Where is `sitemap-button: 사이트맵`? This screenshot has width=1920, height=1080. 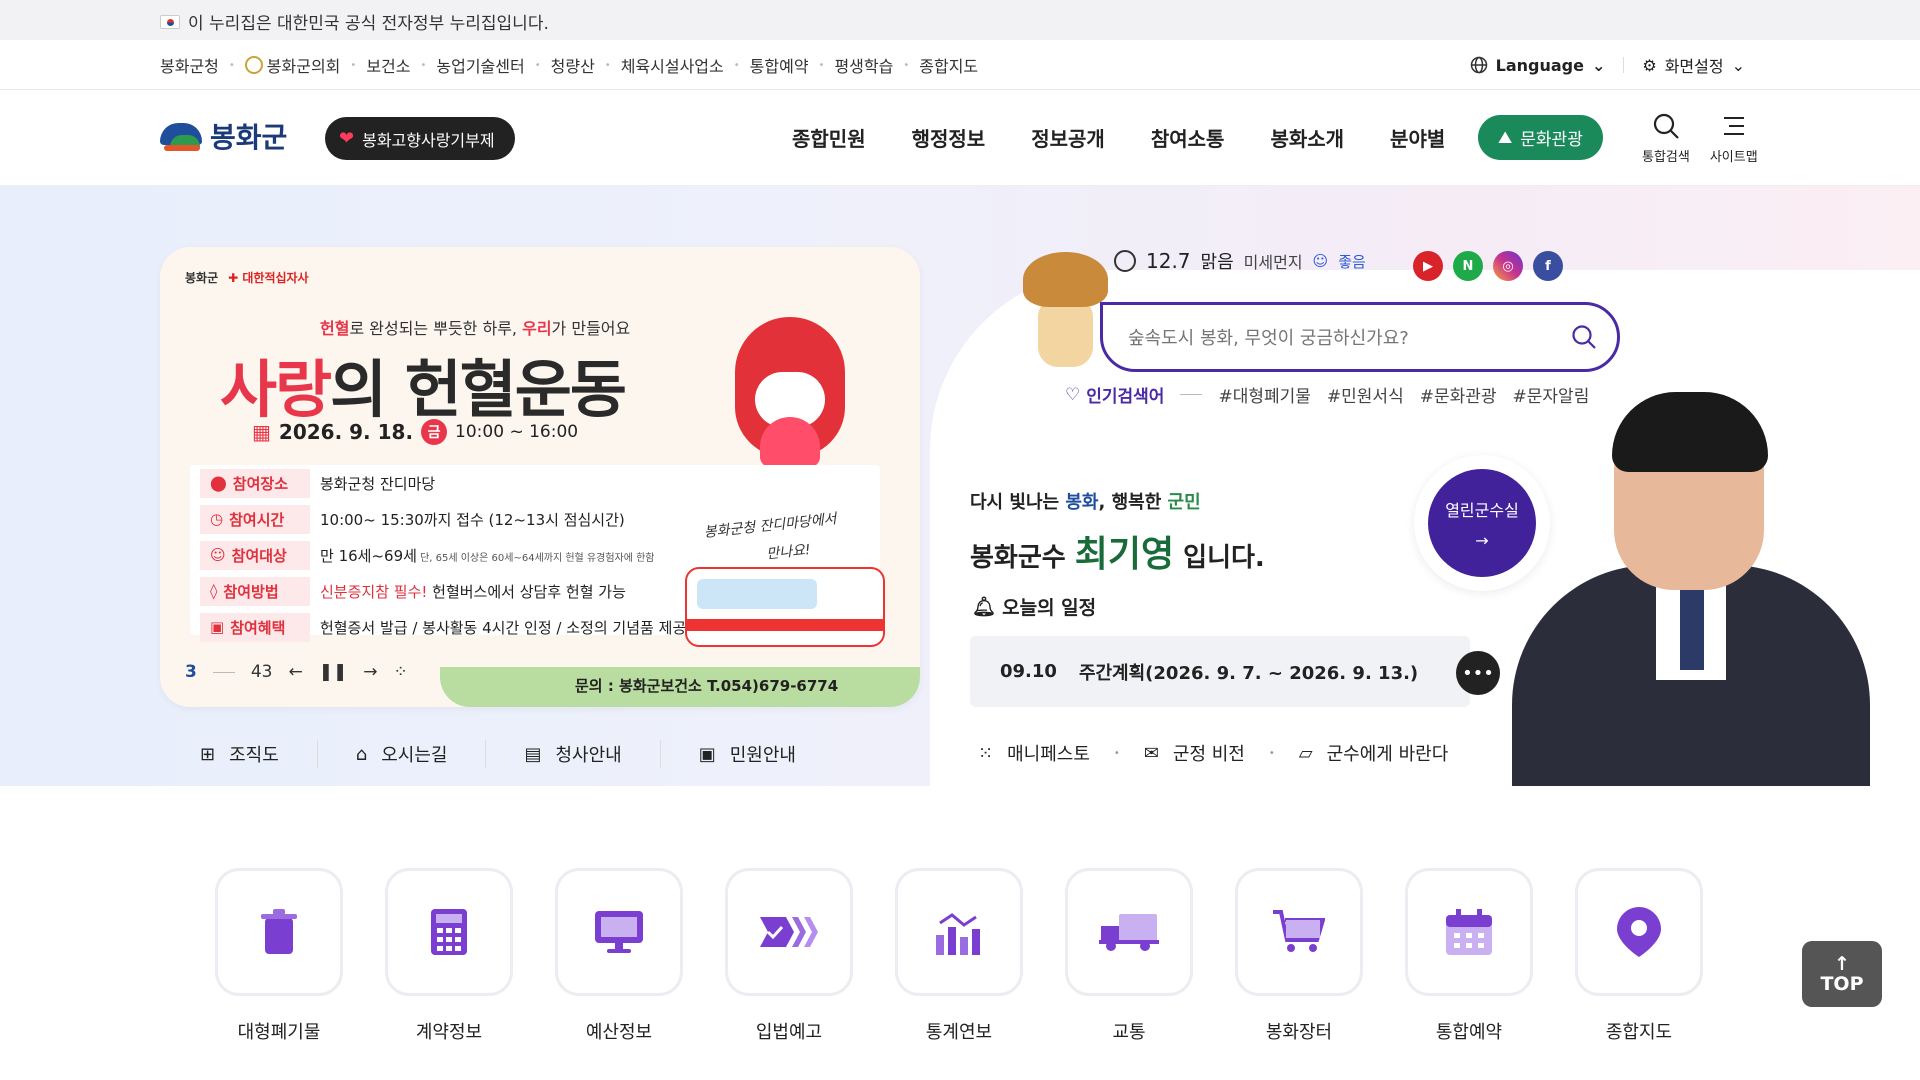 sitemap-button: 사이트맵 is located at coordinates (1734, 138).